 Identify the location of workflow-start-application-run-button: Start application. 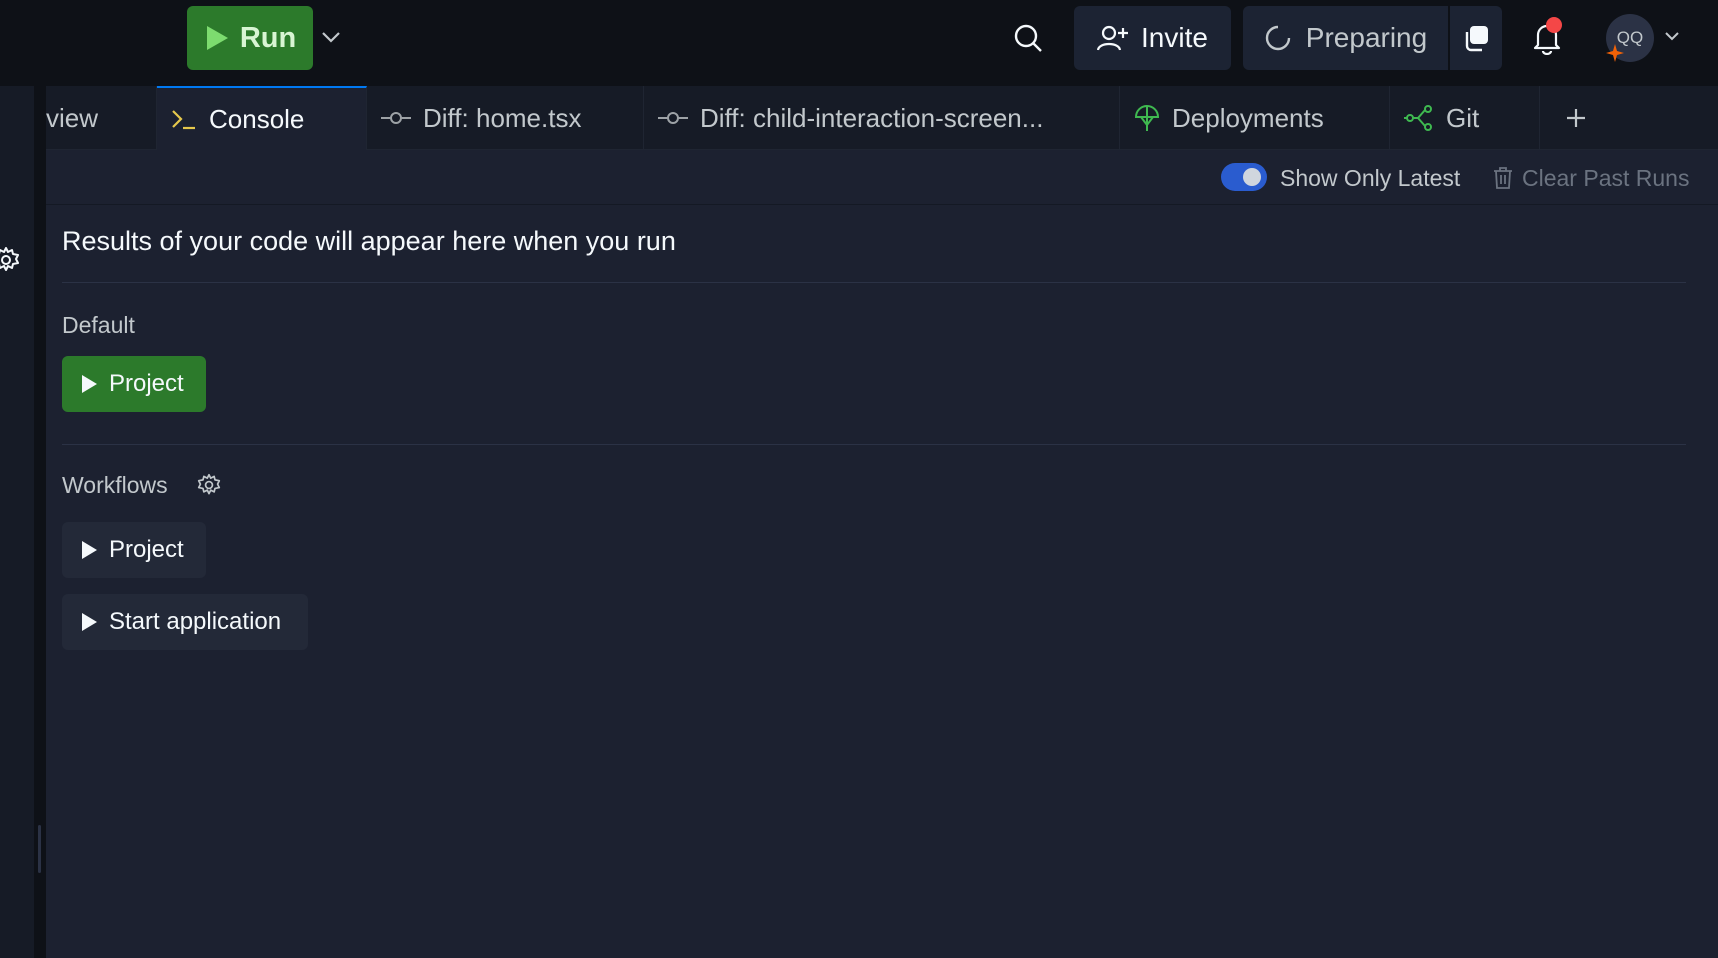
(185, 622).